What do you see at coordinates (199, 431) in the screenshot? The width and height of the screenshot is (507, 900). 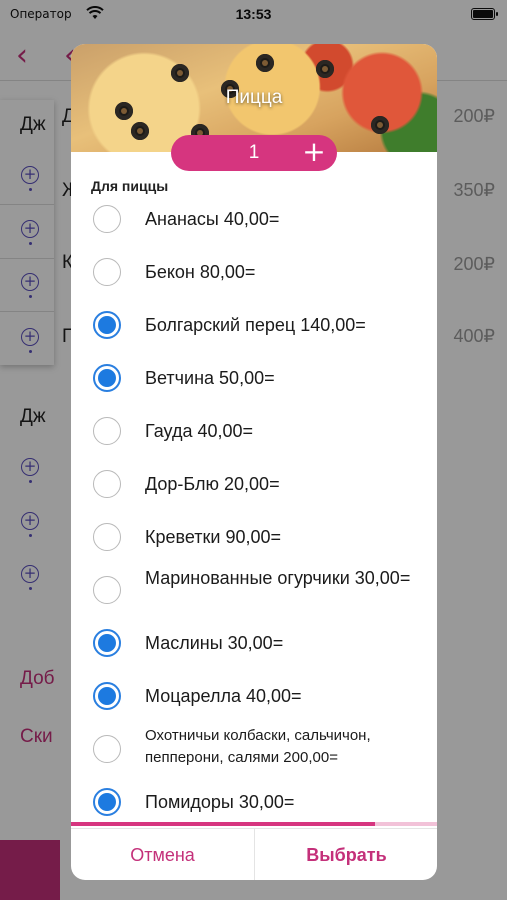 I see `topping-label: Гауда 40,00=` at bounding box center [199, 431].